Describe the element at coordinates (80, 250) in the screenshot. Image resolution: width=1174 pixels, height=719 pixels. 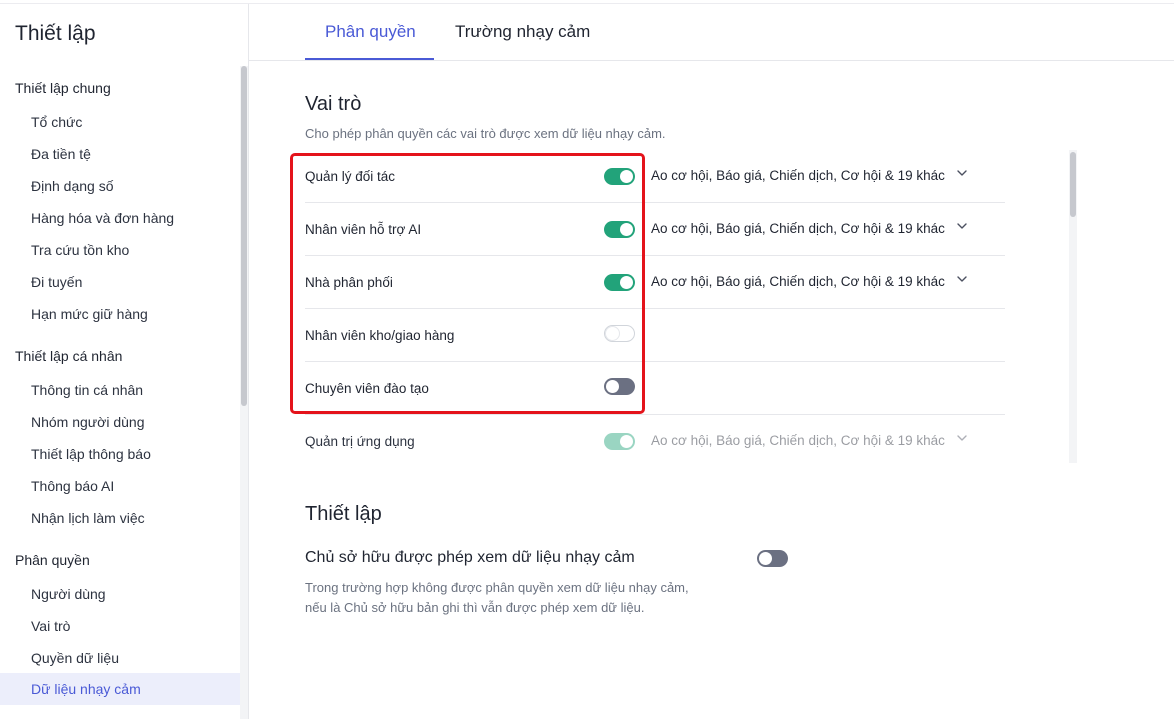
I see `sidebar-item-inventory-lookup: Tra cứu tồn kho` at that location.